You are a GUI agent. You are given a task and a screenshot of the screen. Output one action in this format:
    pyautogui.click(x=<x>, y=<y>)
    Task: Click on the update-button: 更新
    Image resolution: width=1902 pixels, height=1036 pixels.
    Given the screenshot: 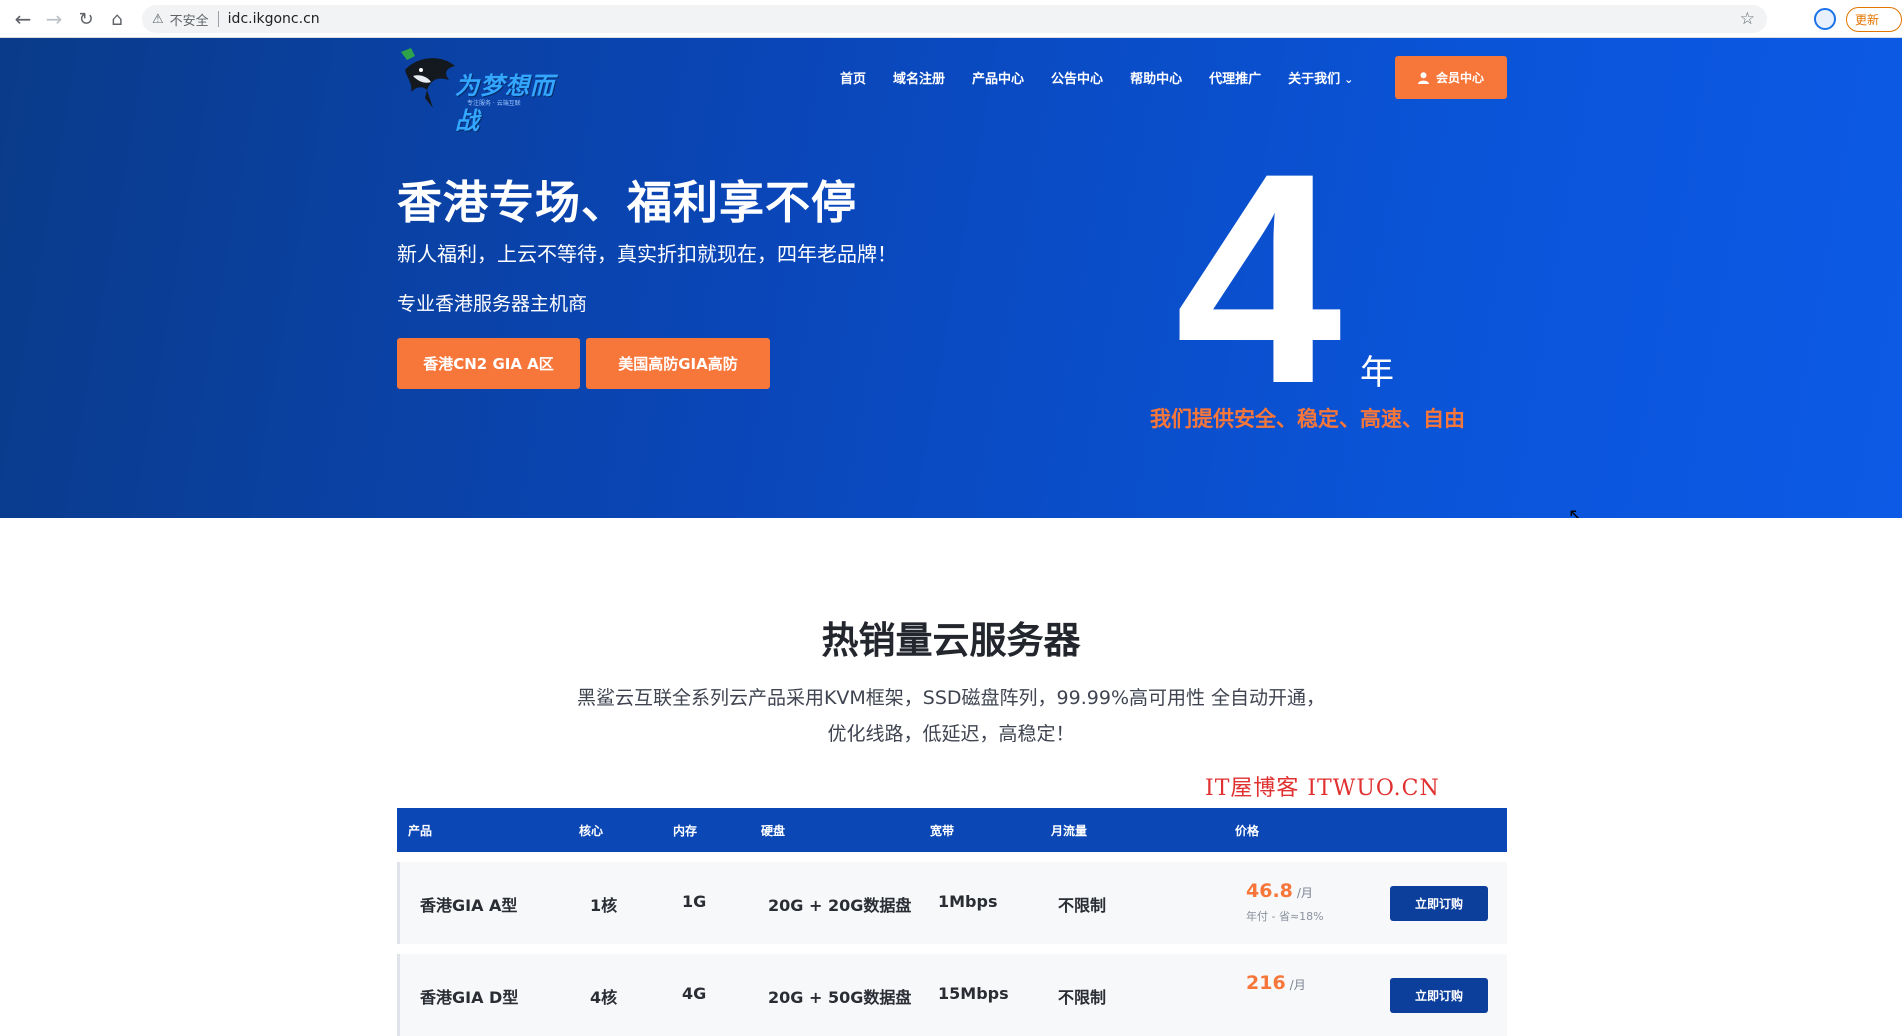 What is the action you would take?
    pyautogui.click(x=1874, y=19)
    